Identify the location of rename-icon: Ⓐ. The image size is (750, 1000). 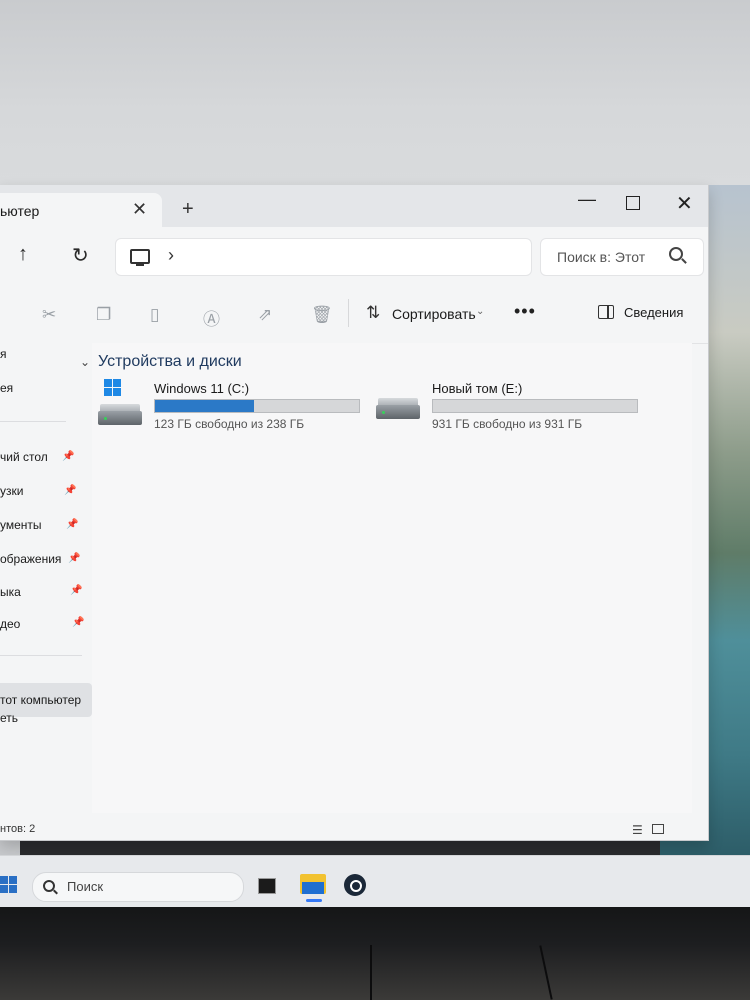
(211, 317).